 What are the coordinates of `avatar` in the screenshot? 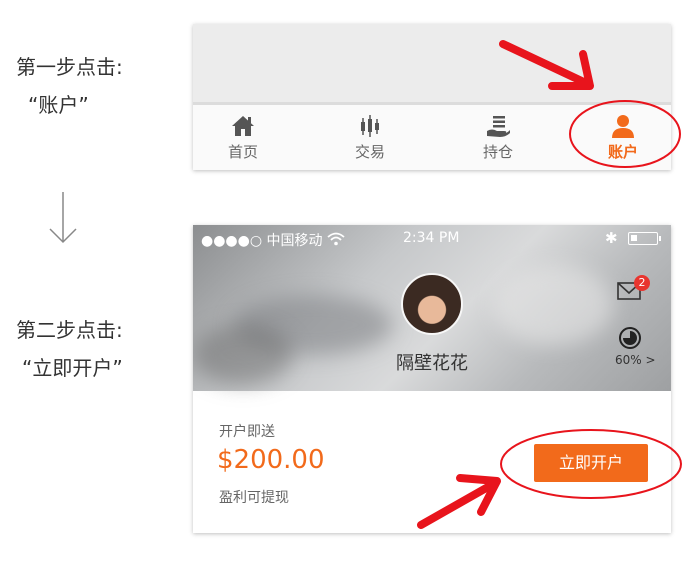 It's located at (432, 304).